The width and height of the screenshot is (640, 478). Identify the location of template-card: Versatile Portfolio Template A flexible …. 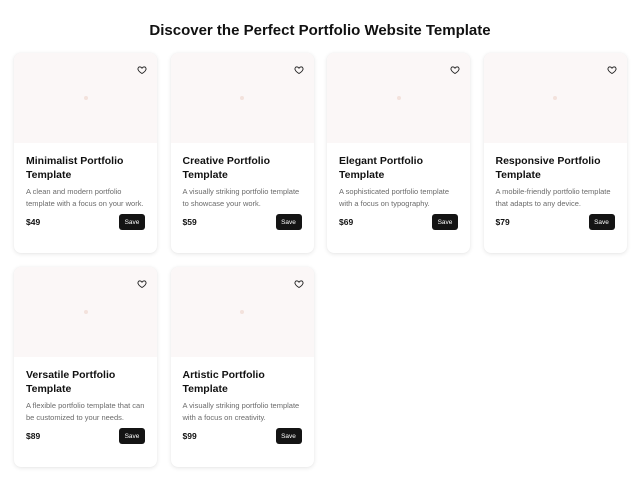
(85, 367).